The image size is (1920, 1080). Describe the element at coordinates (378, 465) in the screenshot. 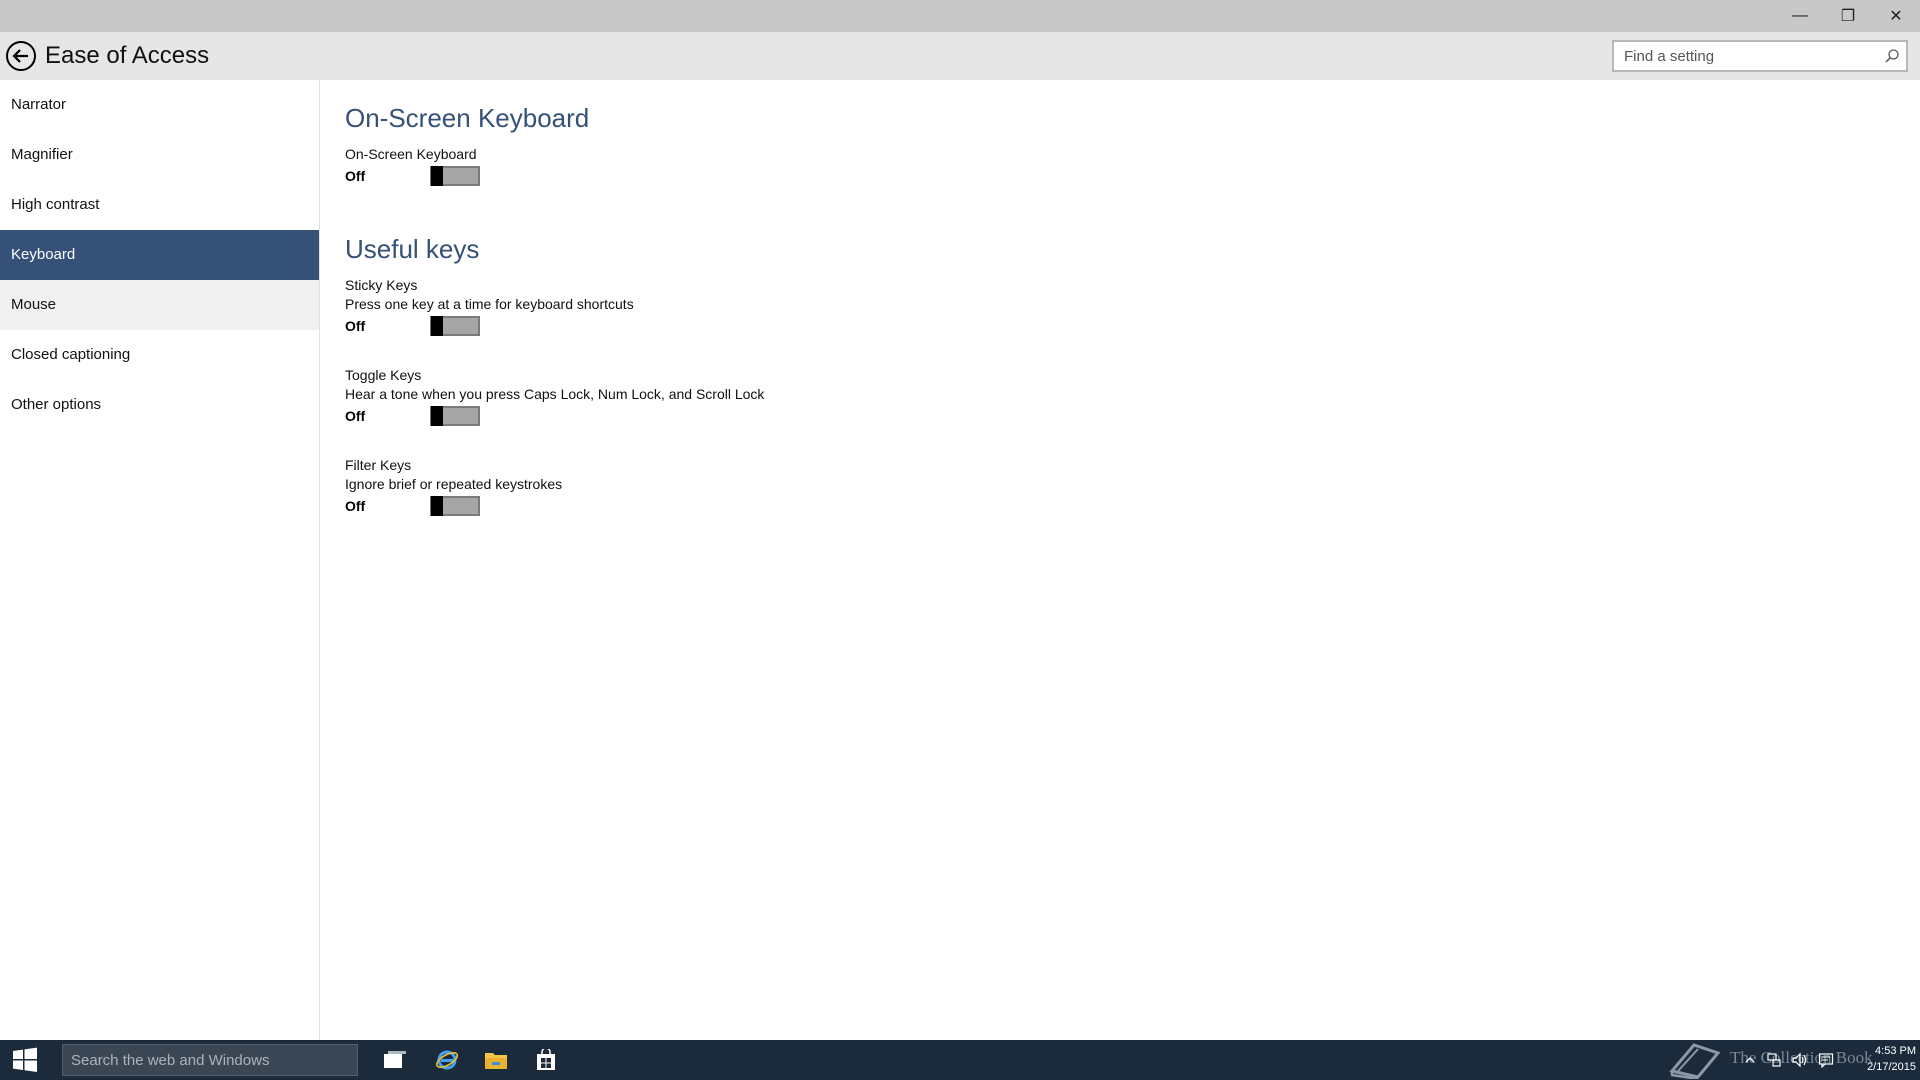

I see `filter-keys-label: Filter Keys` at that location.